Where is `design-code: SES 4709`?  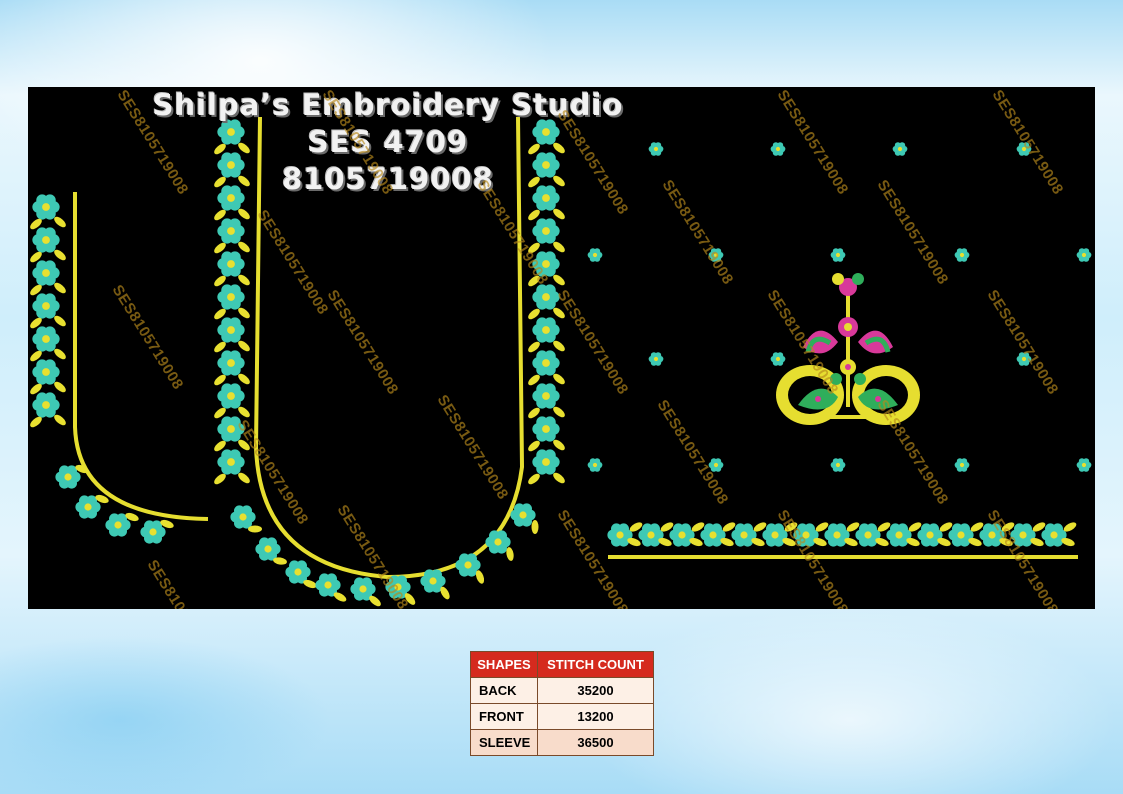 design-code: SES 4709 is located at coordinates (388, 142).